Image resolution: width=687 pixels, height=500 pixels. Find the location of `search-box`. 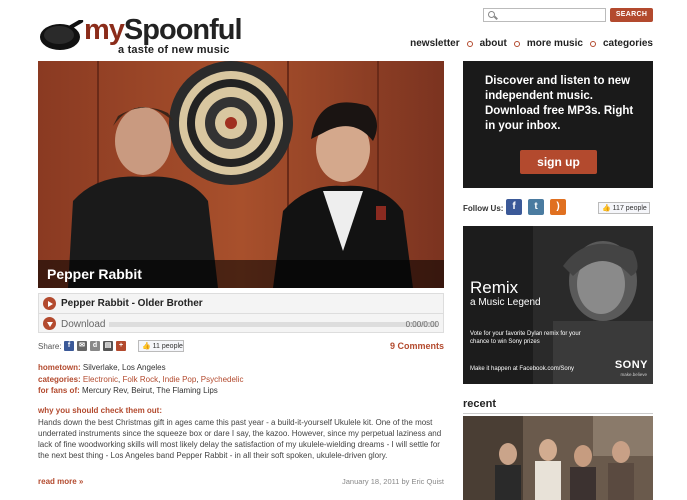

search-box is located at coordinates (544, 15).